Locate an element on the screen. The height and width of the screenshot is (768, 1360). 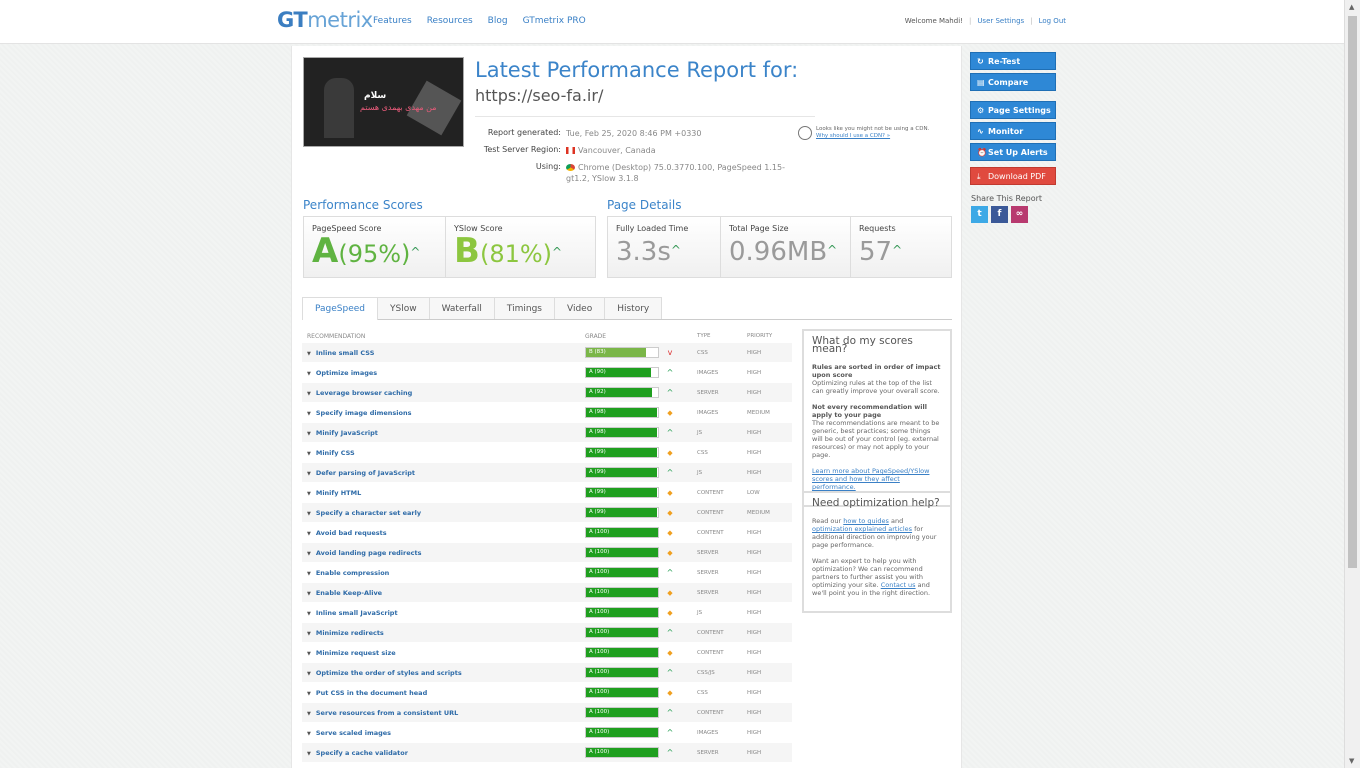
nav-features-link: Features is located at coordinates (392, 21).